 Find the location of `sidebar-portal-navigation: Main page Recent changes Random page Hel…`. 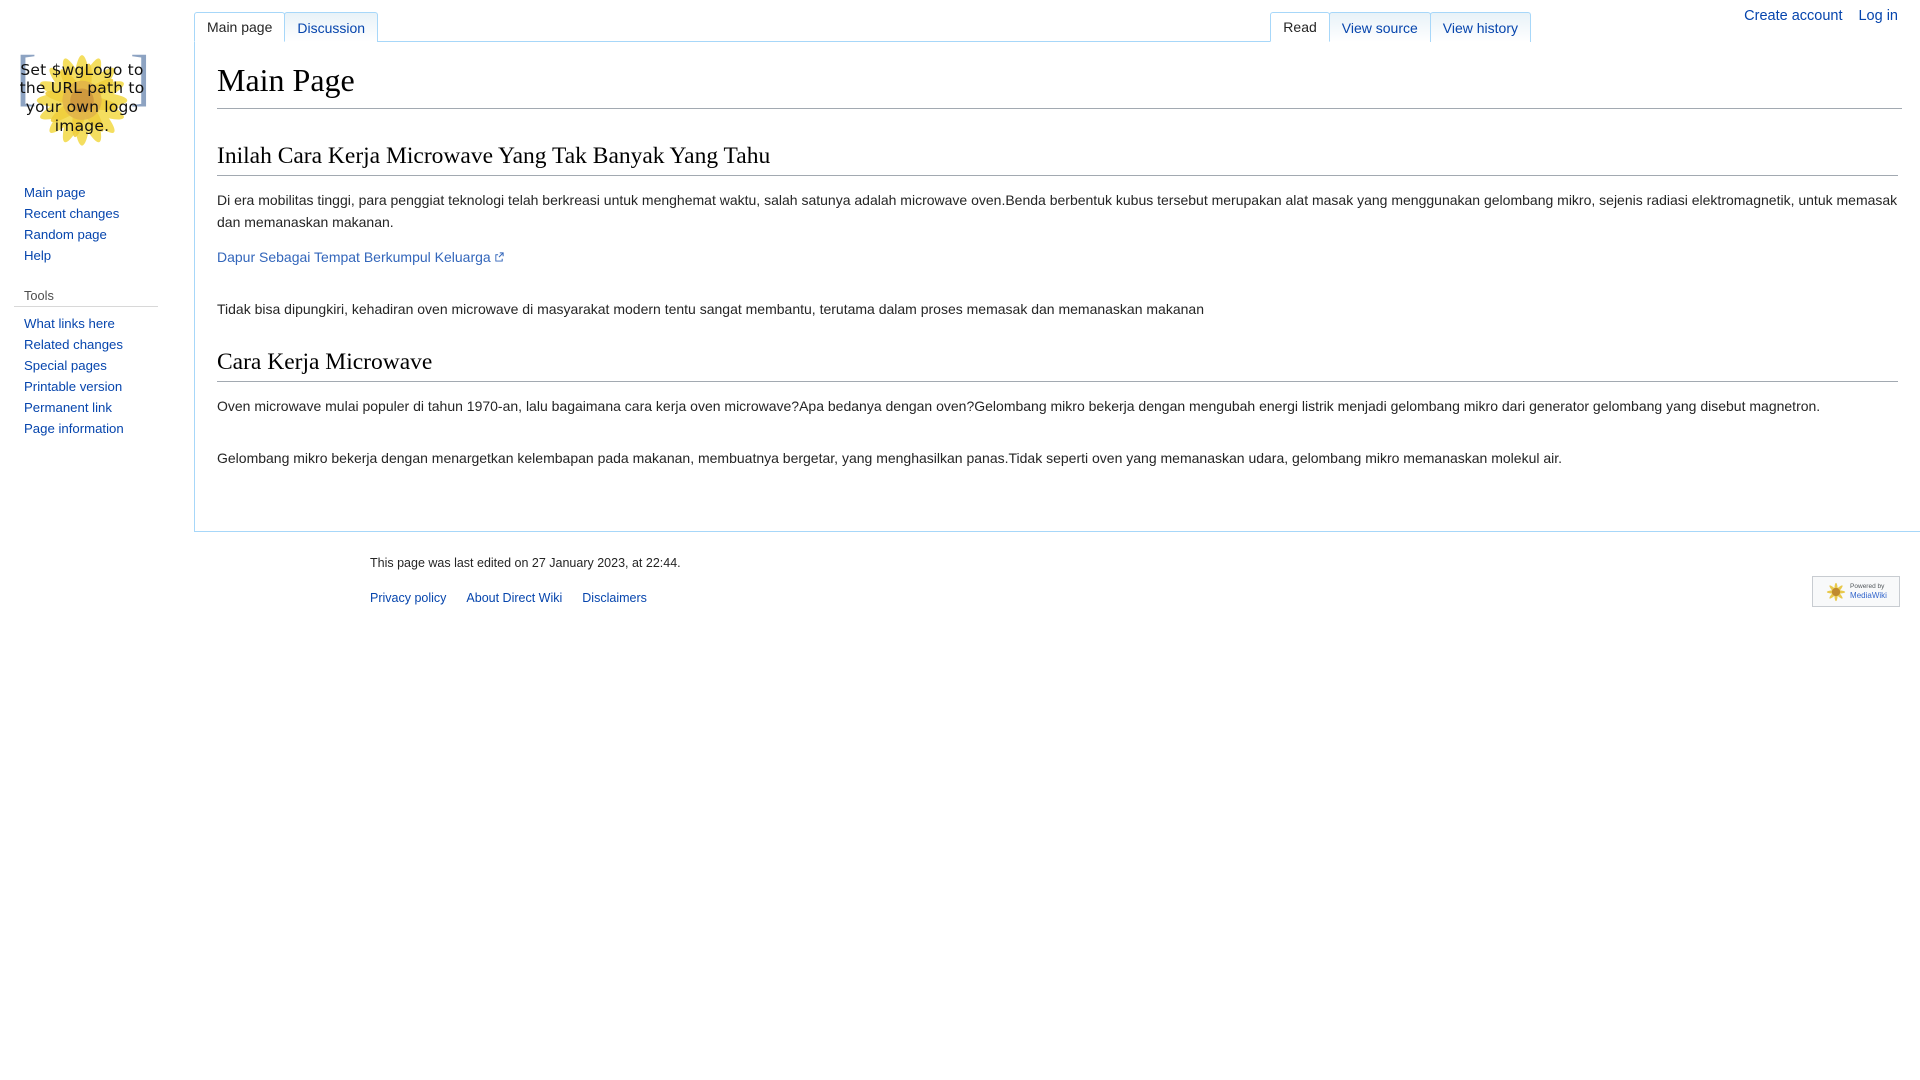

sidebar-portal-navigation: Main page Recent changes Random page Hel… is located at coordinates (88, 222).